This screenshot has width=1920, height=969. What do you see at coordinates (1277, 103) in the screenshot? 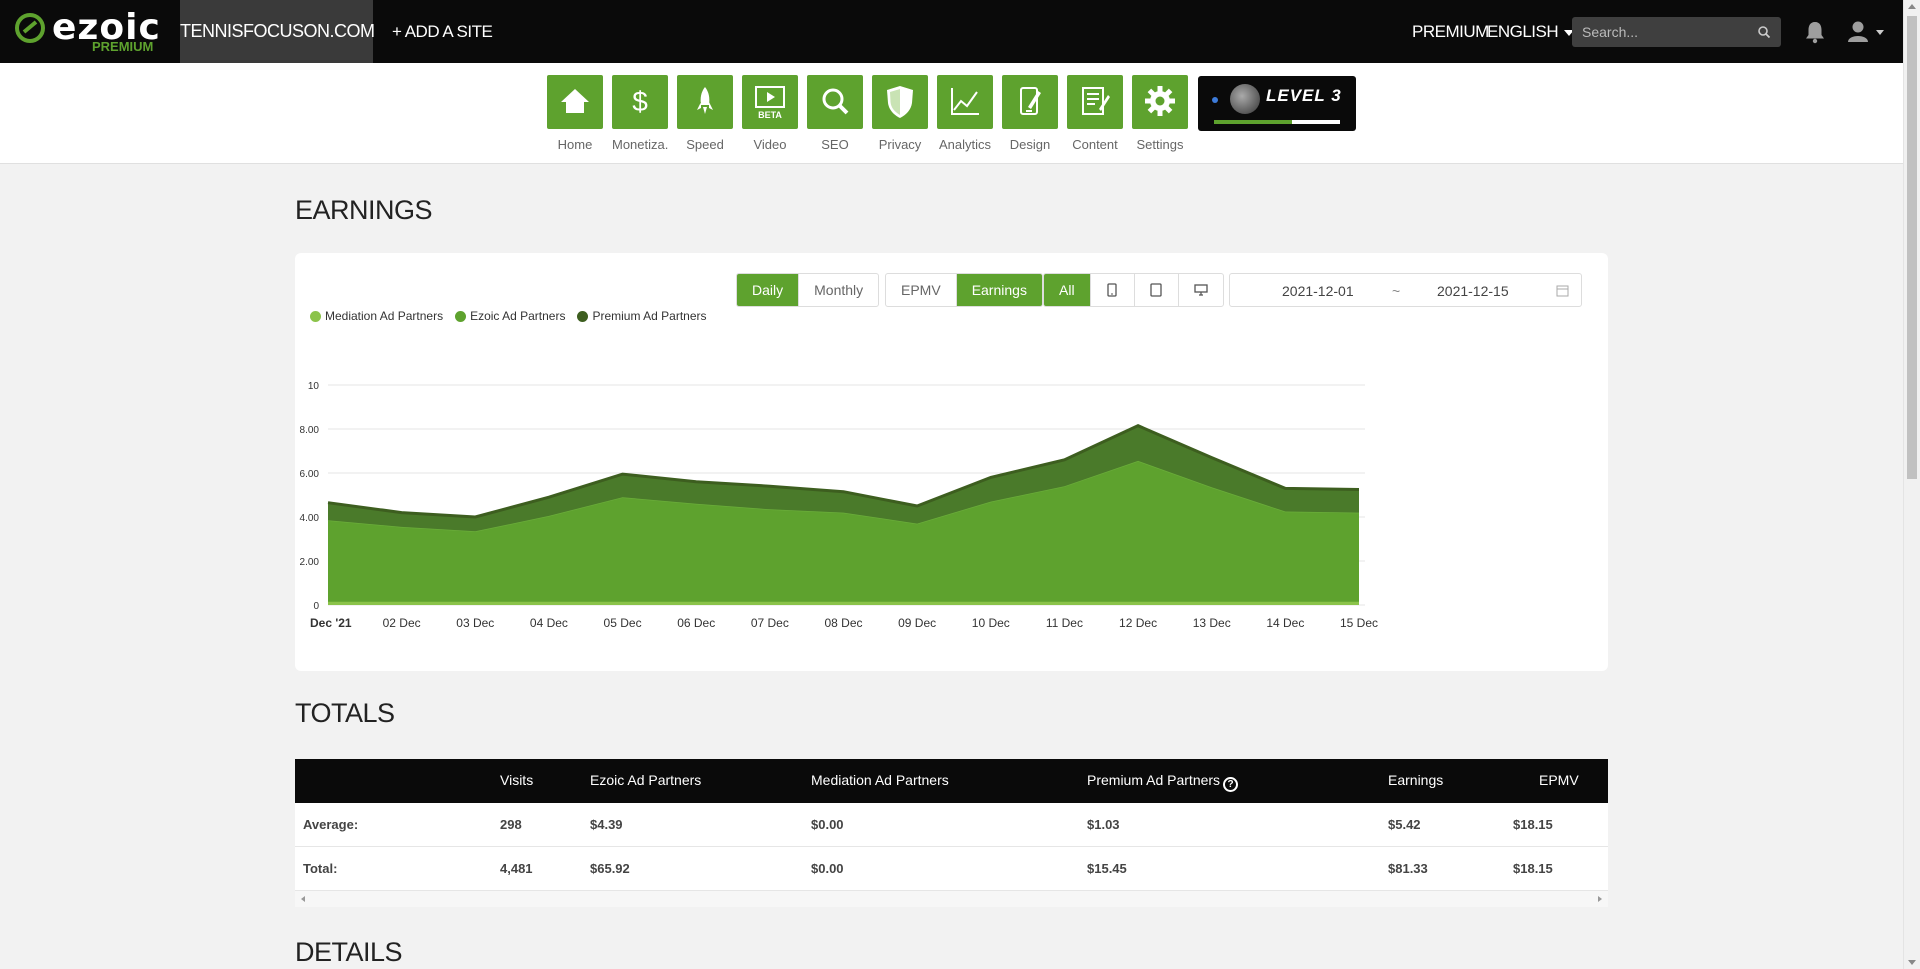
I see `level-badge: LEVEL 3` at bounding box center [1277, 103].